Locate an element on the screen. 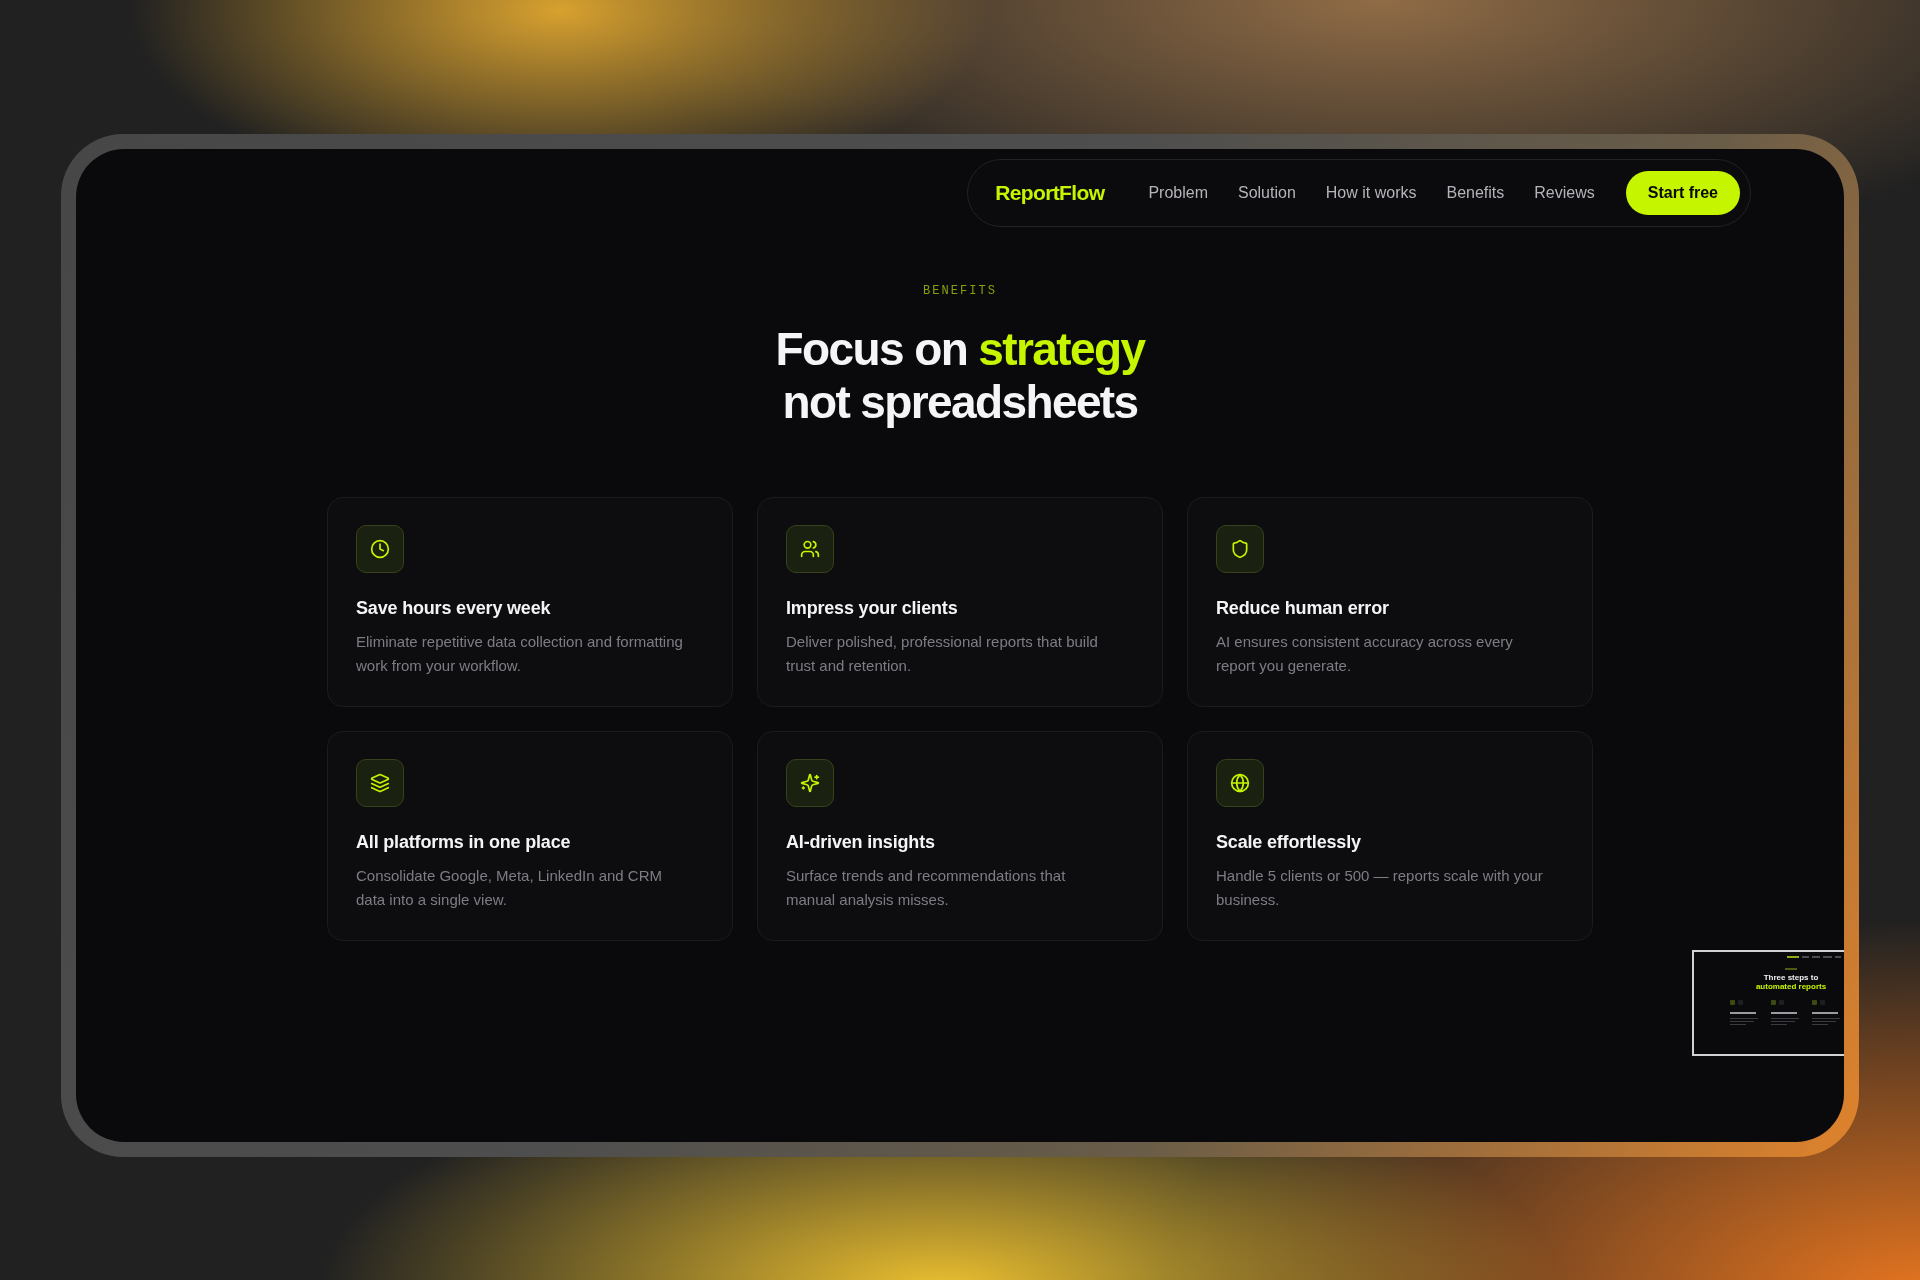  card-description: Consolidate Google, Meta, LinkedIn and CRM data into a single view. is located at coordinates (509, 888).